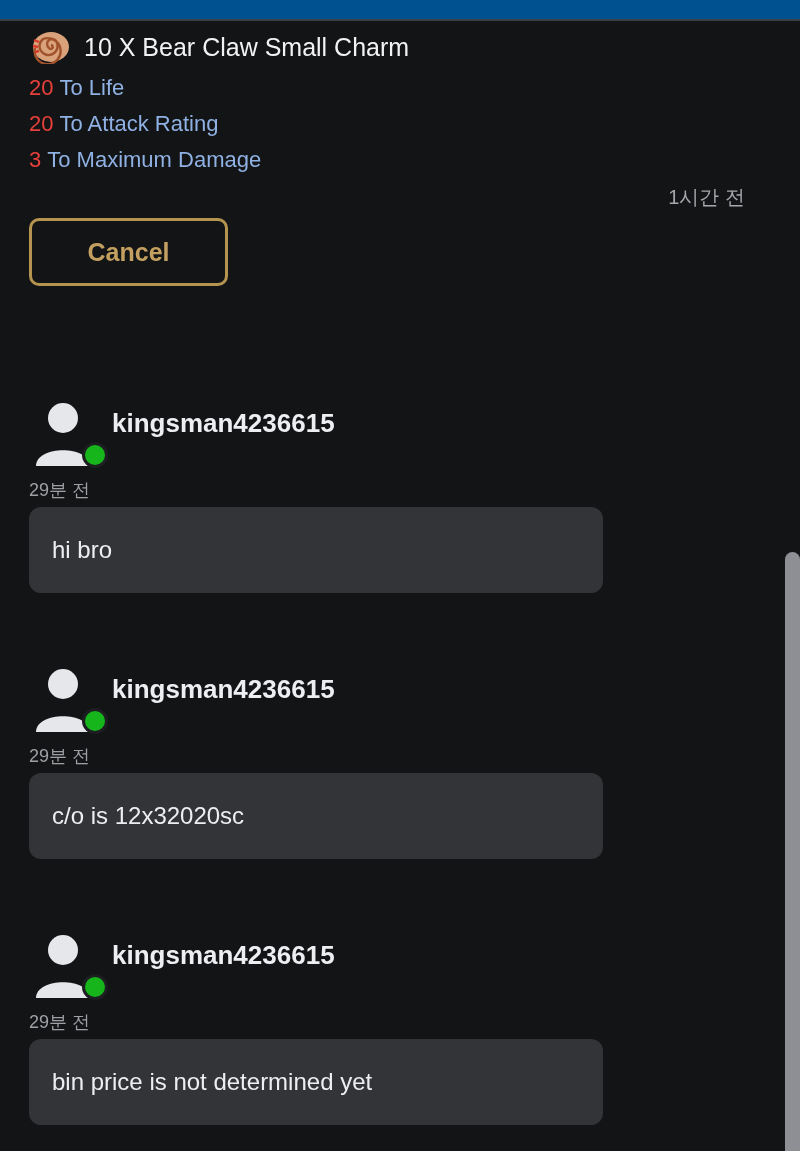 This screenshot has width=800, height=1151. Describe the element at coordinates (35, 160) in the screenshot. I see `stat-bonus: 3` at that location.